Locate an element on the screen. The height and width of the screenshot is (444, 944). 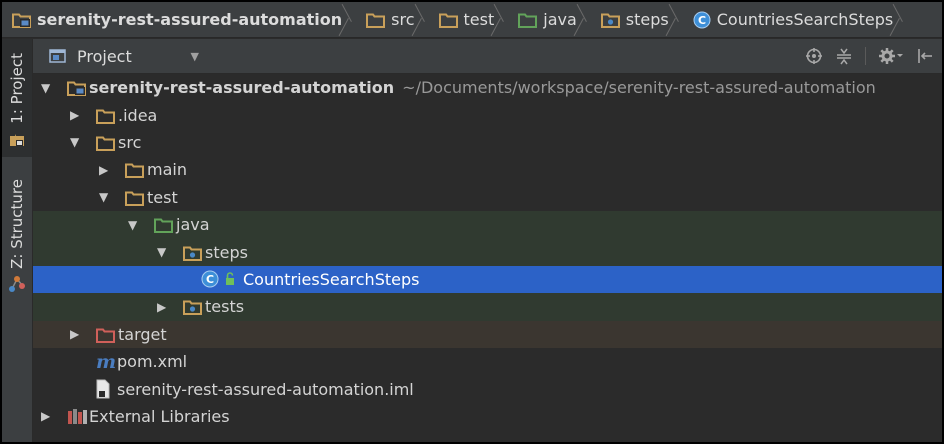
project-panel-header: Project ▼ is located at coordinates (487, 56).